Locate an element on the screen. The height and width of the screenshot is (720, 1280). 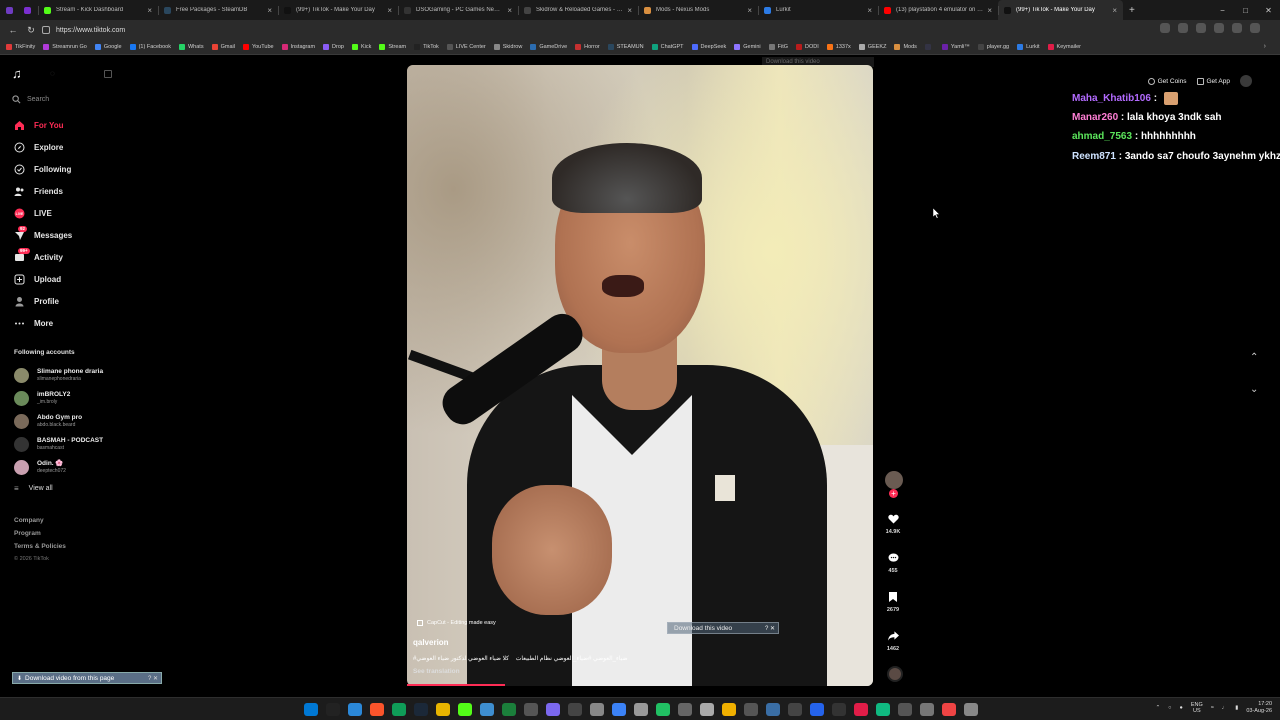
nav-item-messages: 92 Messages is located at coordinates (89, 234).